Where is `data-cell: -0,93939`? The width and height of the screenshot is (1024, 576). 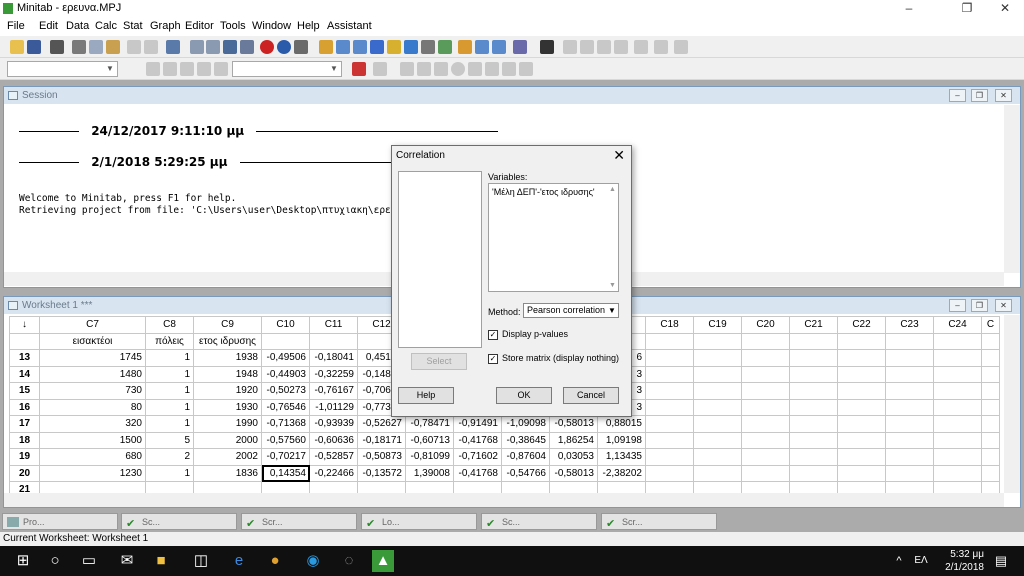
data-cell: -0,93939 is located at coordinates (333, 424).